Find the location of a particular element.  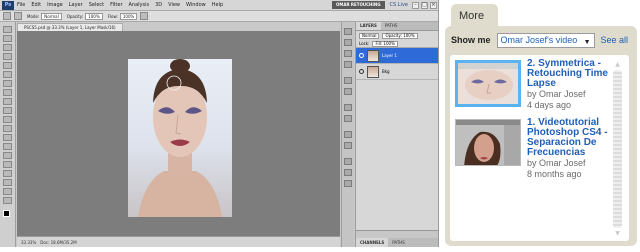

masks-panel-icon is located at coordinates (348, 91).